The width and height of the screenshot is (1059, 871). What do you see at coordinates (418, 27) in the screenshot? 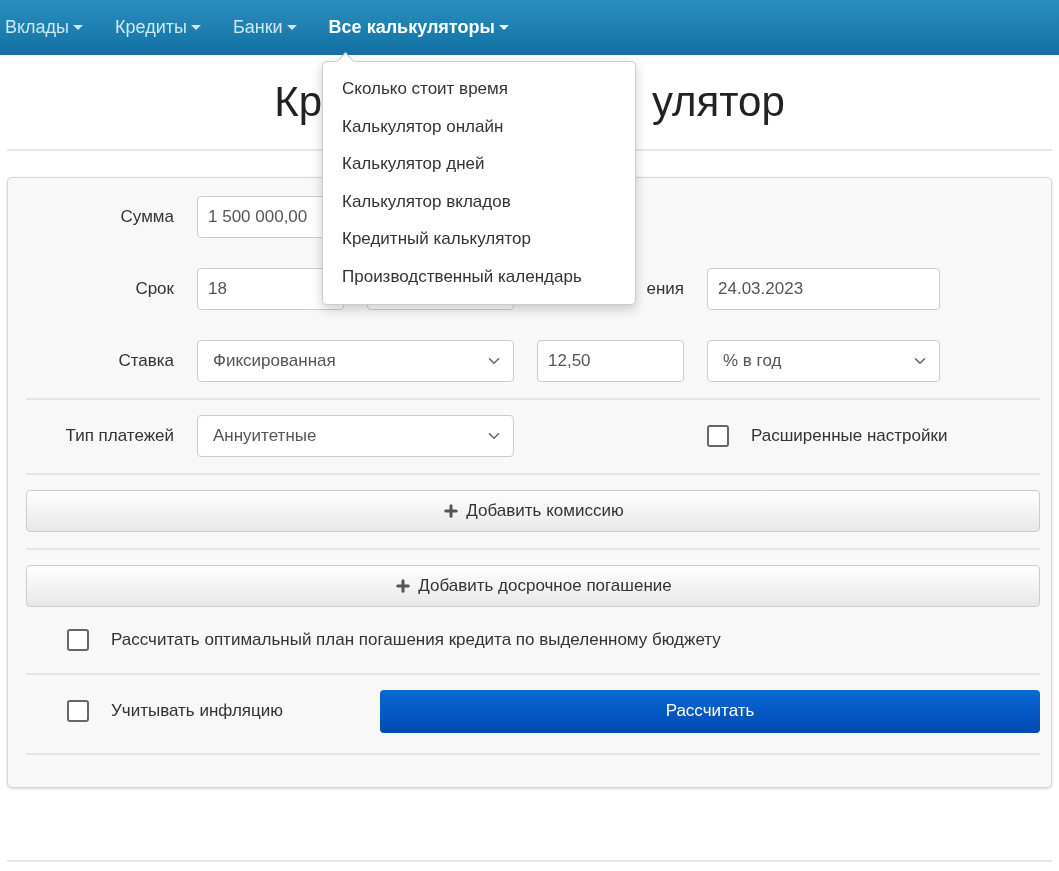
I see `nav-link: Все калькуляторы` at bounding box center [418, 27].